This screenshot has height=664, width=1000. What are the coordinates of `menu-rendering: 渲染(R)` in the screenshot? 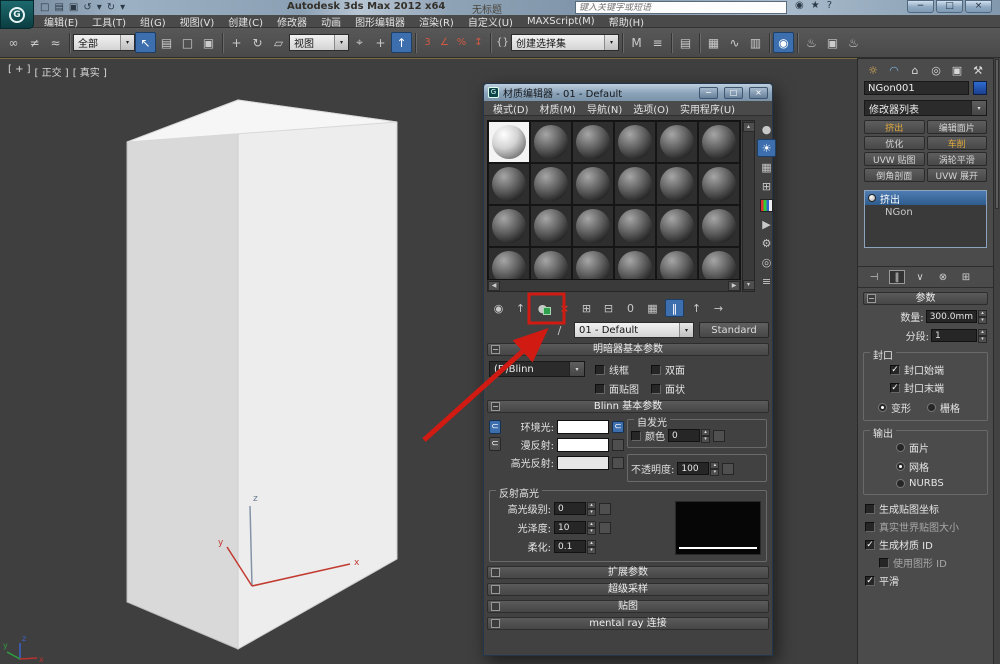 It's located at (436, 21).